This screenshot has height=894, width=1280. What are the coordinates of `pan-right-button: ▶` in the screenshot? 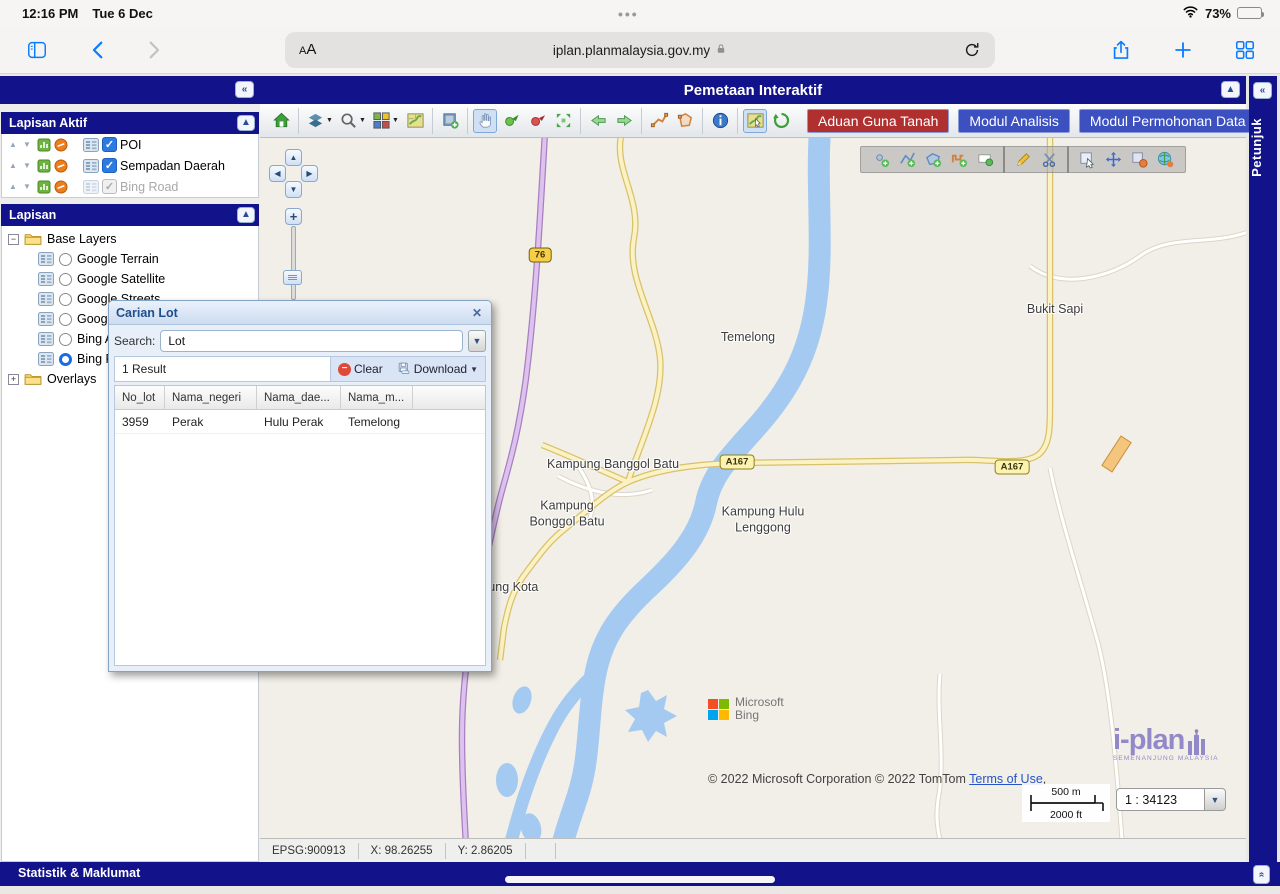 It's located at (309, 173).